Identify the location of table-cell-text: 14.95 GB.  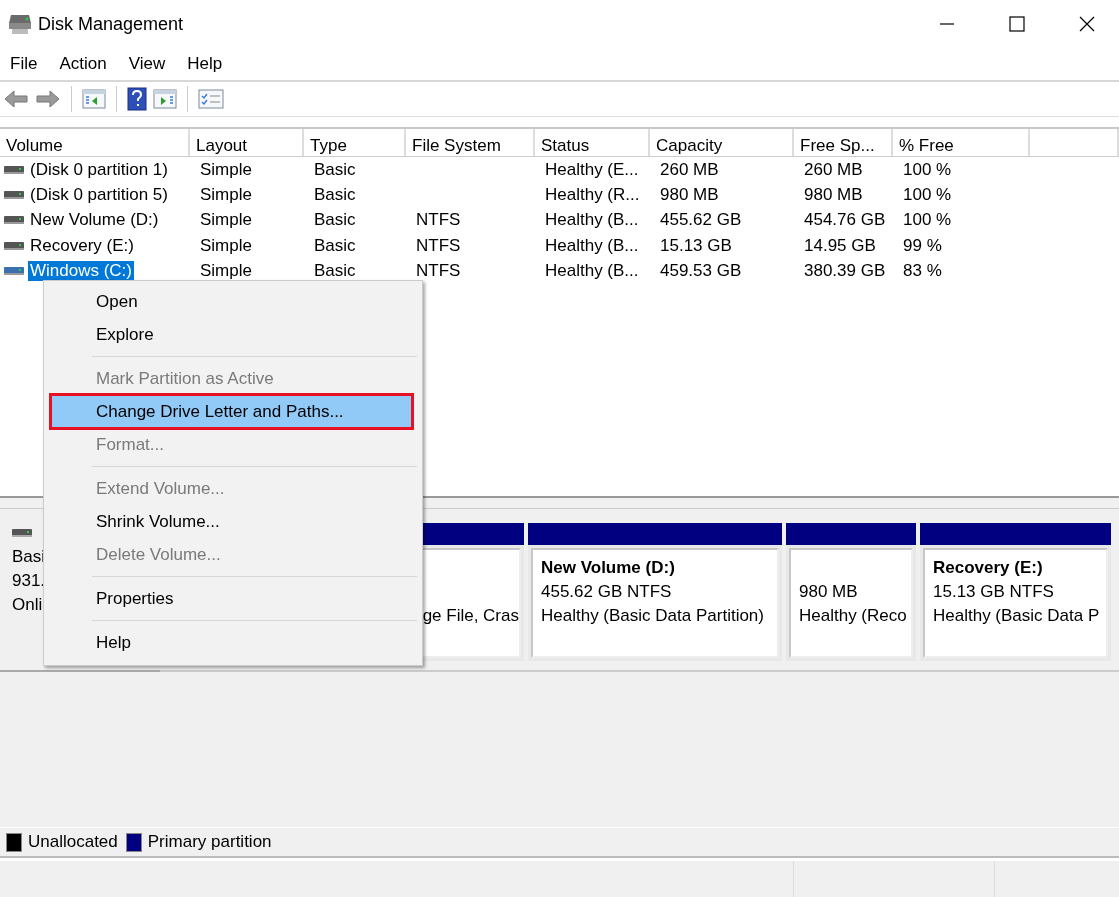
(840, 245).